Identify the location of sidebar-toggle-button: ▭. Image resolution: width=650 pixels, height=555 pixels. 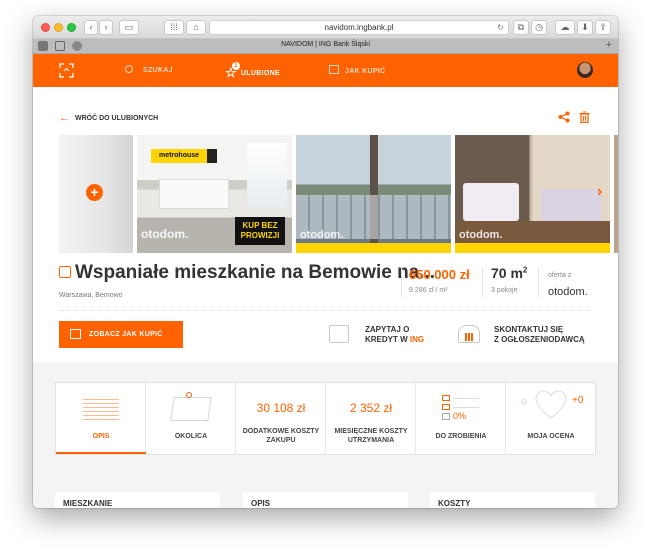
(129, 27).